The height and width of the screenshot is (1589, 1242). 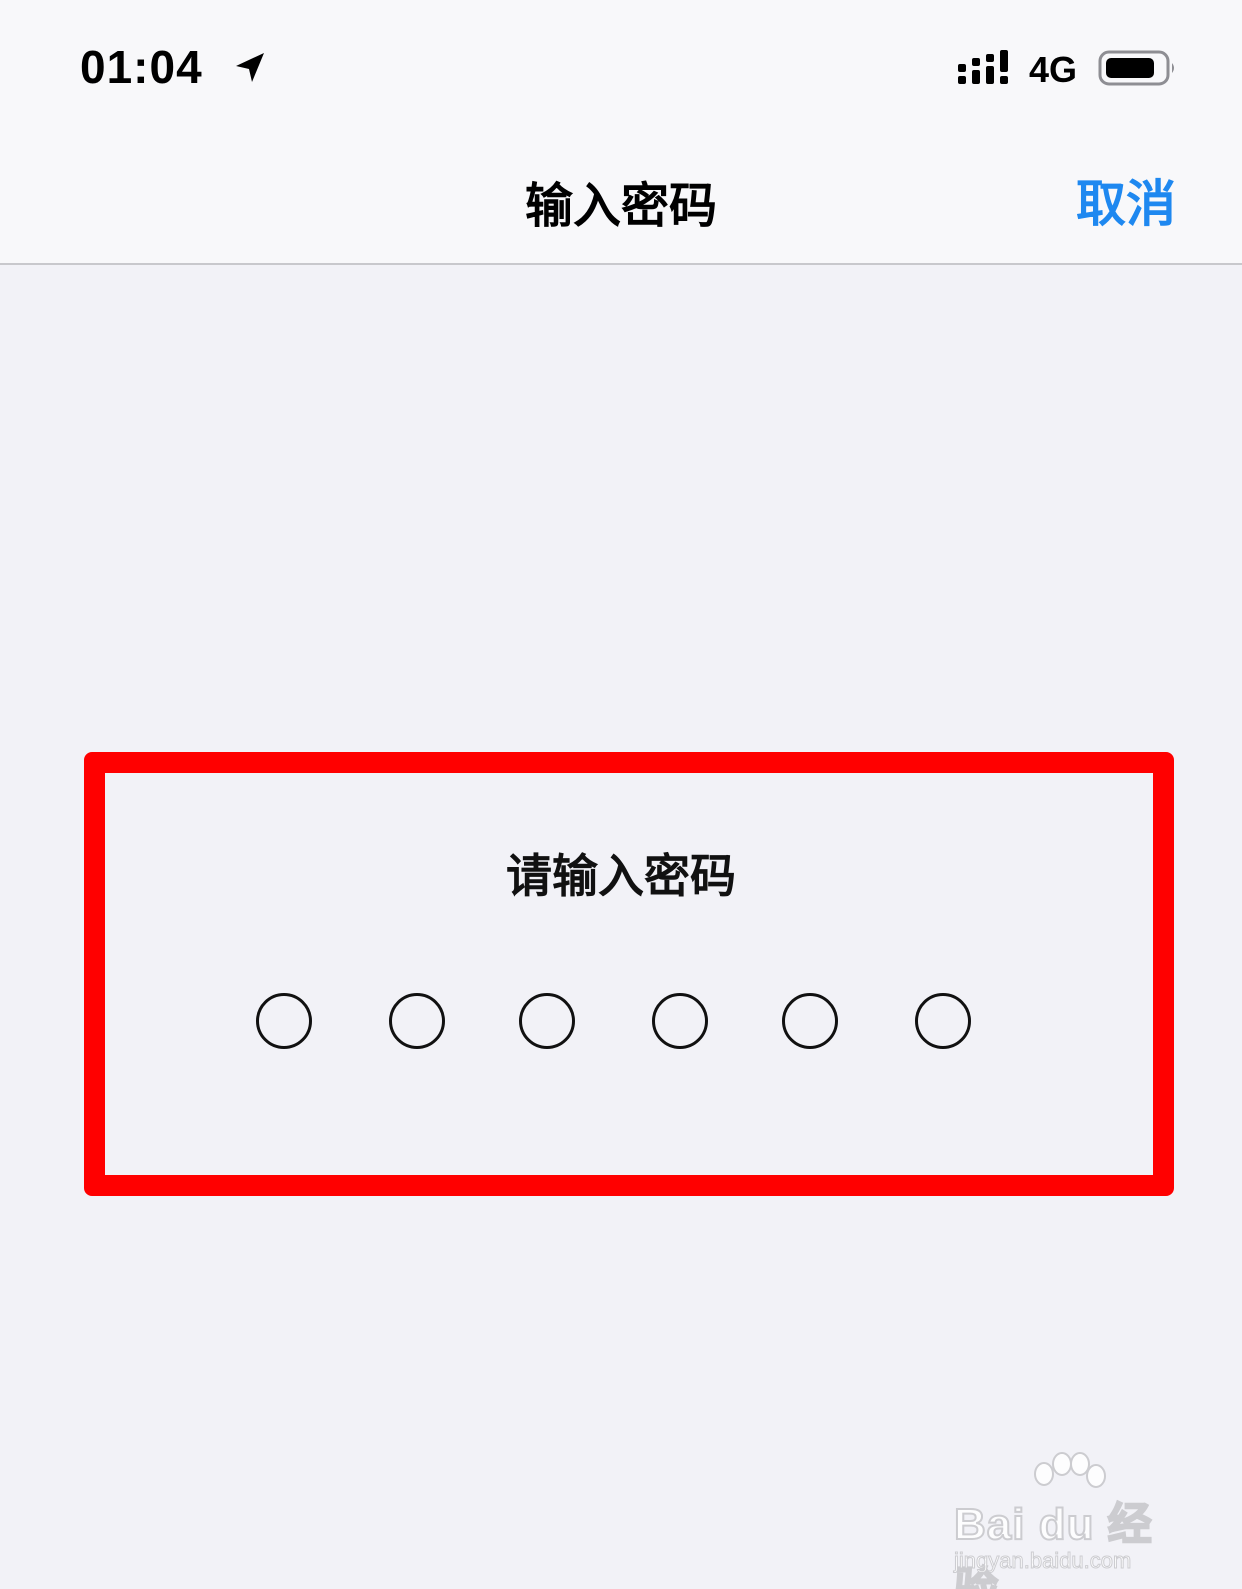 I want to click on cancel-button: 取消, so click(x=1126, y=200).